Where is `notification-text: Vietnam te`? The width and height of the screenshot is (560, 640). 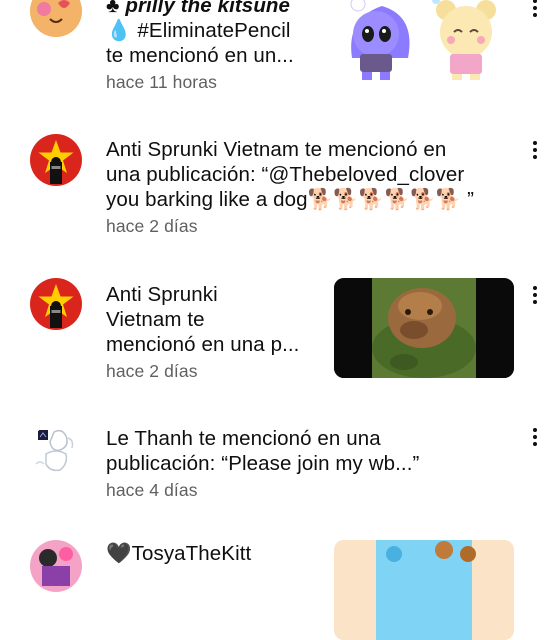 notification-text: Vietnam te is located at coordinates (155, 319).